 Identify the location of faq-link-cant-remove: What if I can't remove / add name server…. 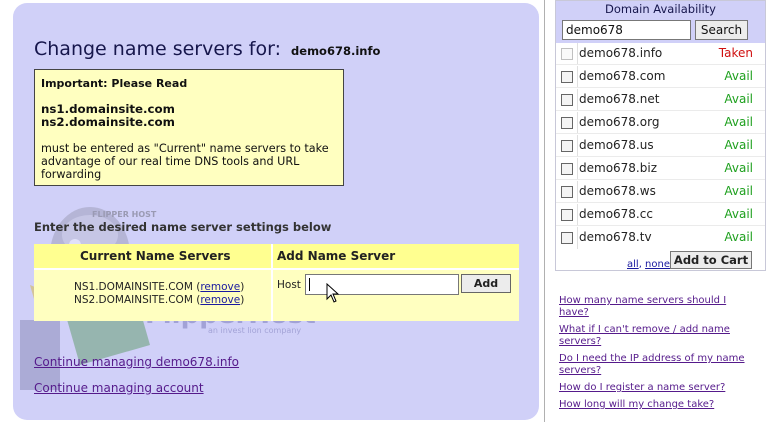
(659, 336).